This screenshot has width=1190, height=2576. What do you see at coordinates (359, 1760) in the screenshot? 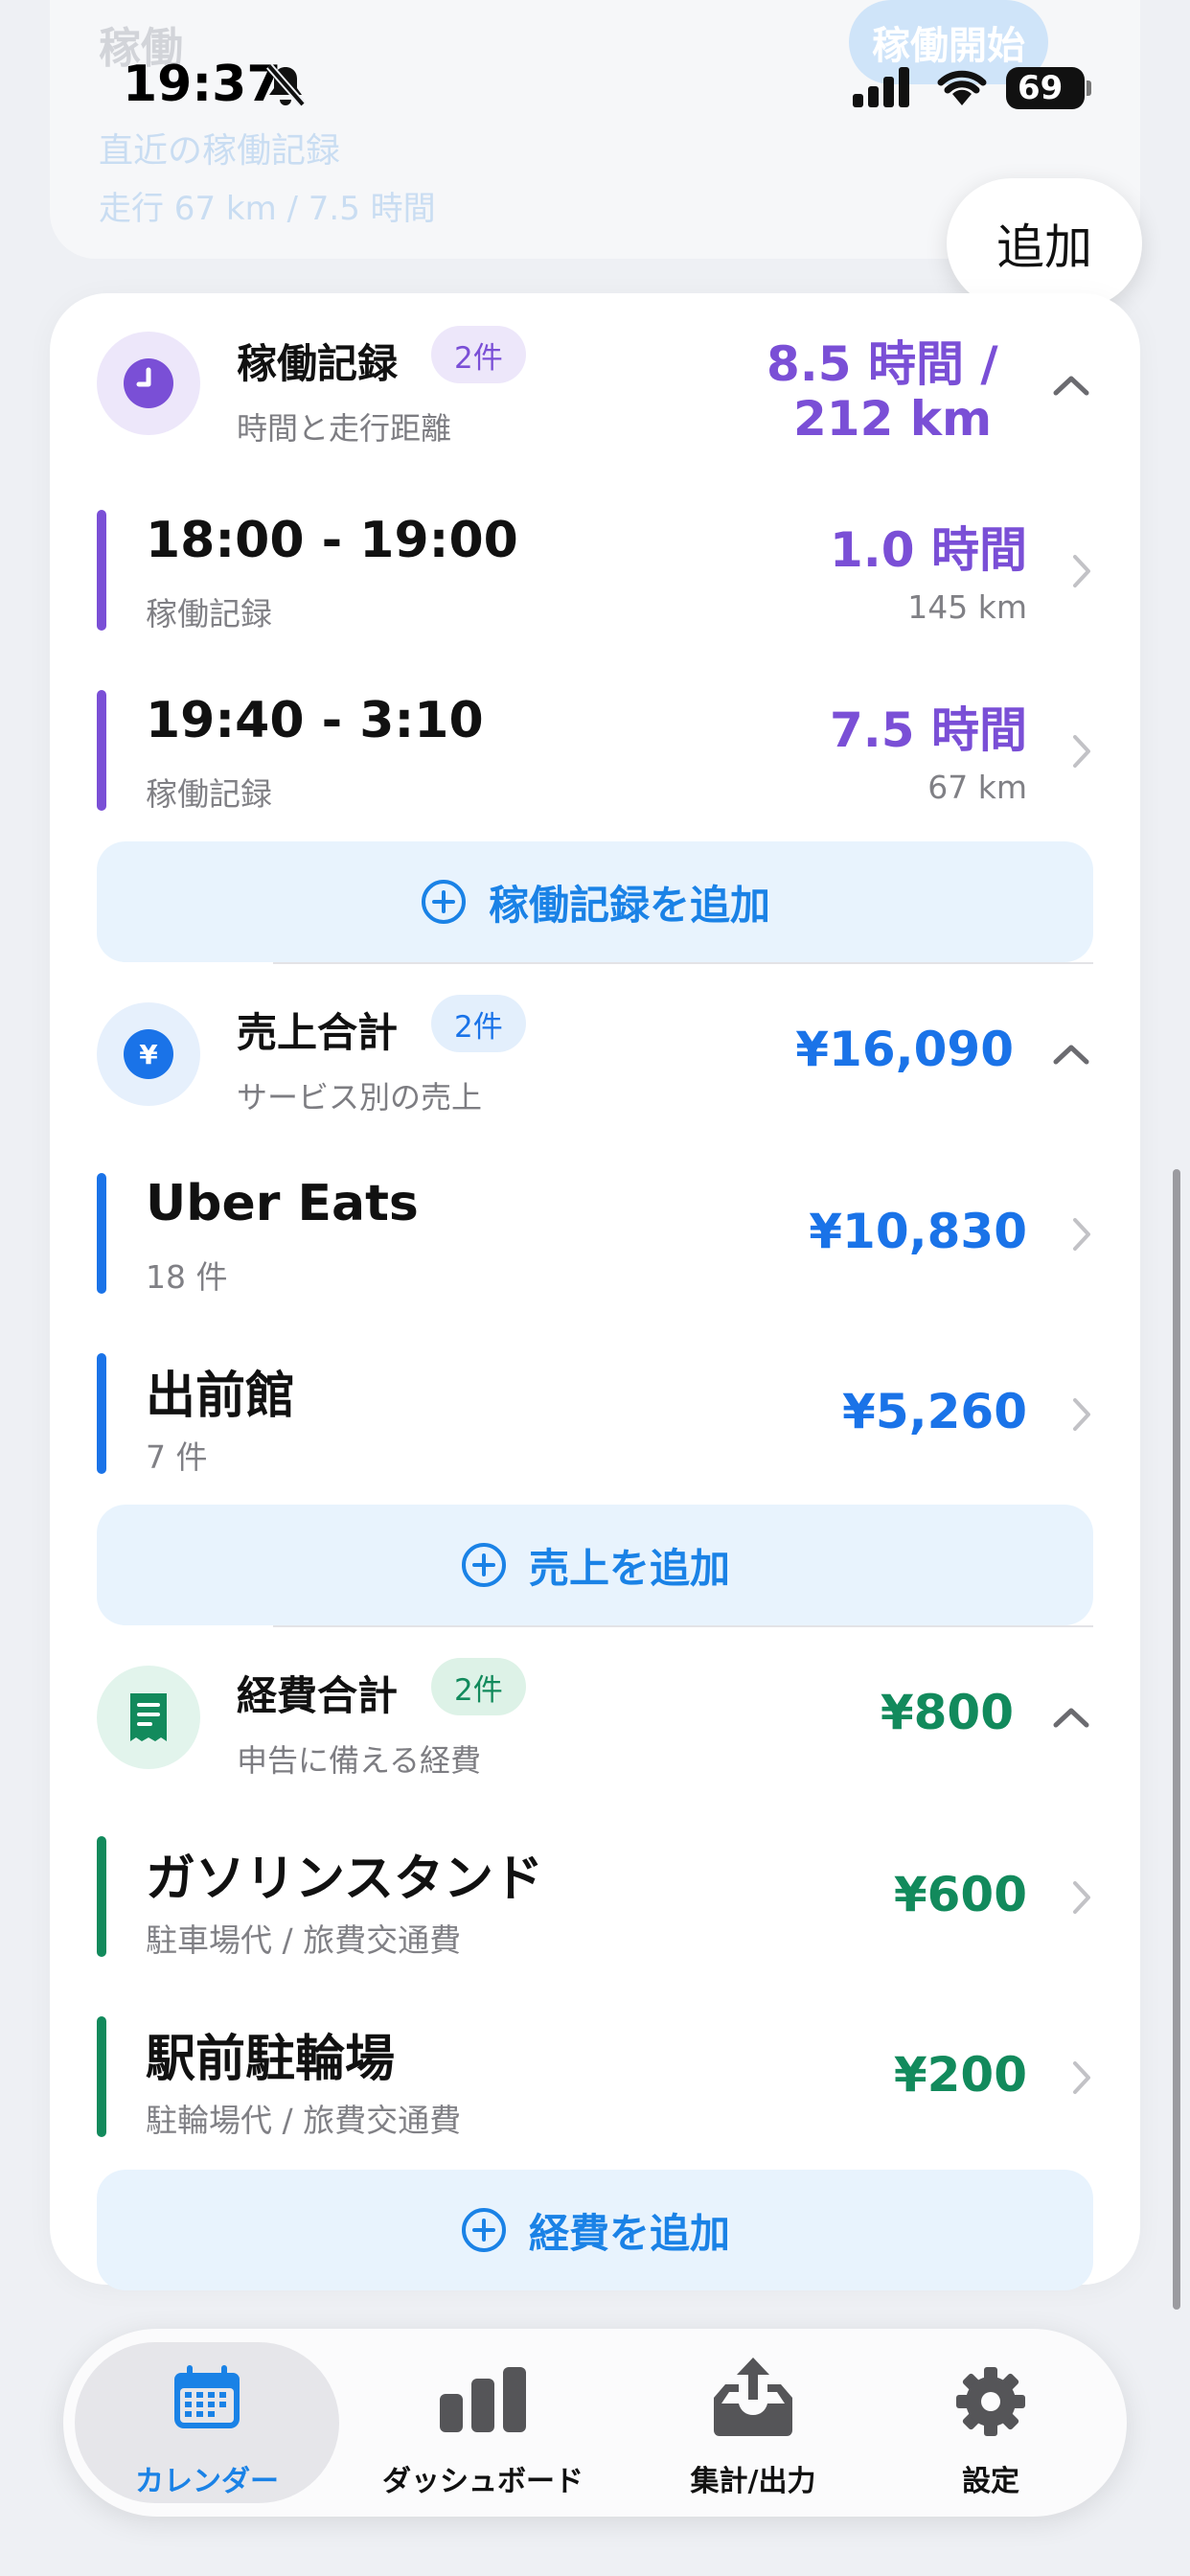
I see `expense-section-subtitle: 申告に備える経費` at bounding box center [359, 1760].